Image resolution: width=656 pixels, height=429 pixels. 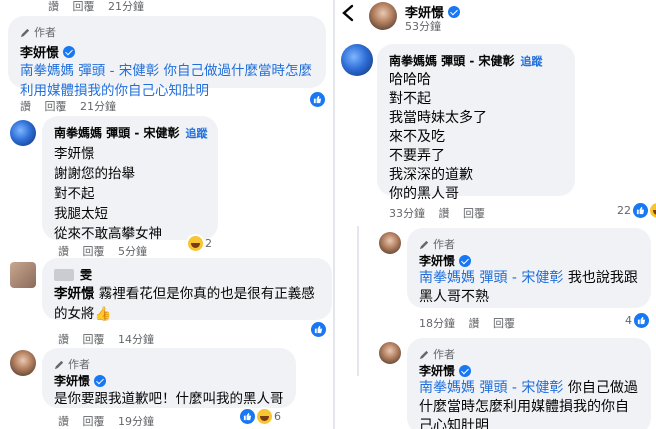 I want to click on timestamp: 33分鐘, so click(x=407, y=213).